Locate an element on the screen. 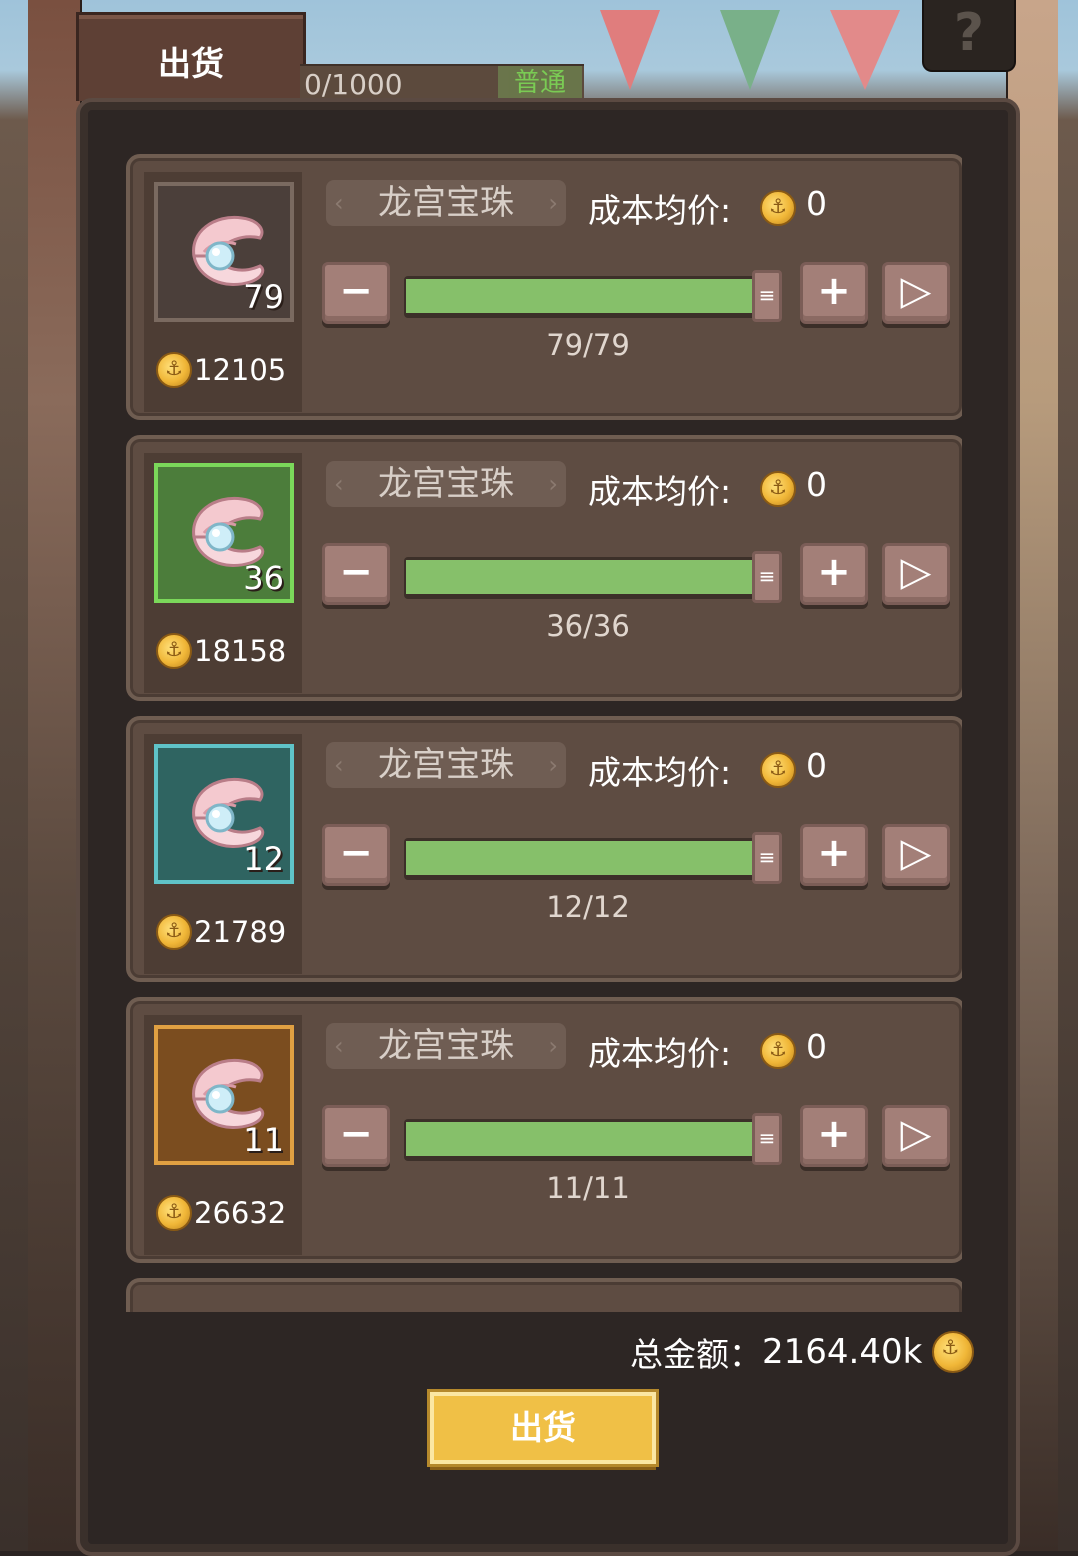  sell-price: 18158 is located at coordinates (221, 651).